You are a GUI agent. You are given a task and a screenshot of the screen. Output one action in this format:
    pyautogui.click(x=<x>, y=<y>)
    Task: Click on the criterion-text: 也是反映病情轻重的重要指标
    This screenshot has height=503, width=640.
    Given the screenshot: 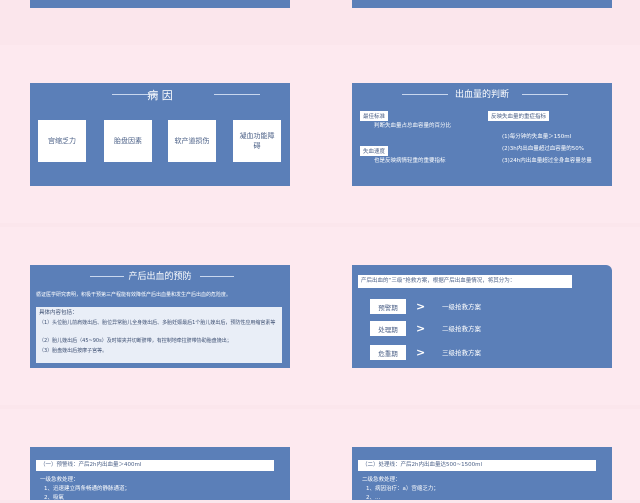 What is the action you would take?
    pyautogui.click(x=410, y=161)
    